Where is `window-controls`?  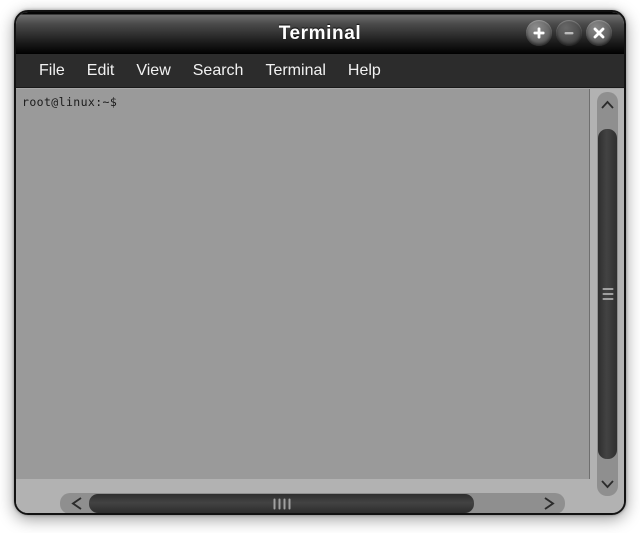
window-controls is located at coordinates (569, 33).